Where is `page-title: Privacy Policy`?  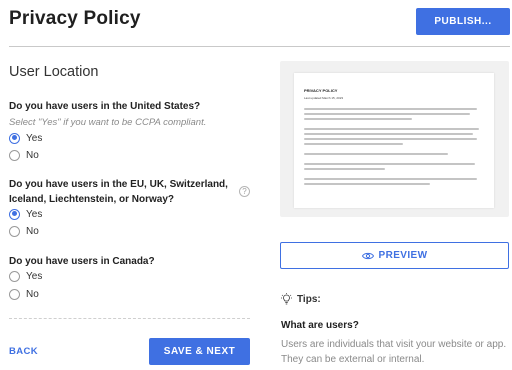
page-title: Privacy Policy is located at coordinates (75, 18).